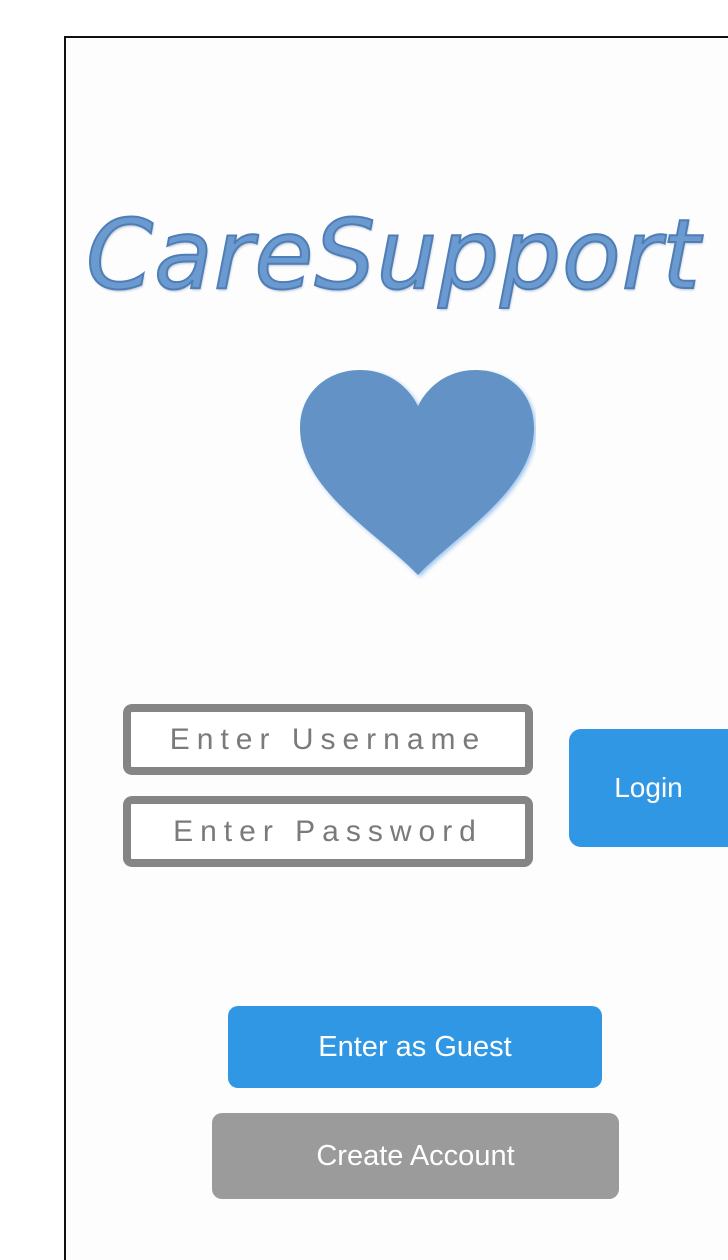  Describe the element at coordinates (415, 1156) in the screenshot. I see `create-account-button: Create Account` at that location.